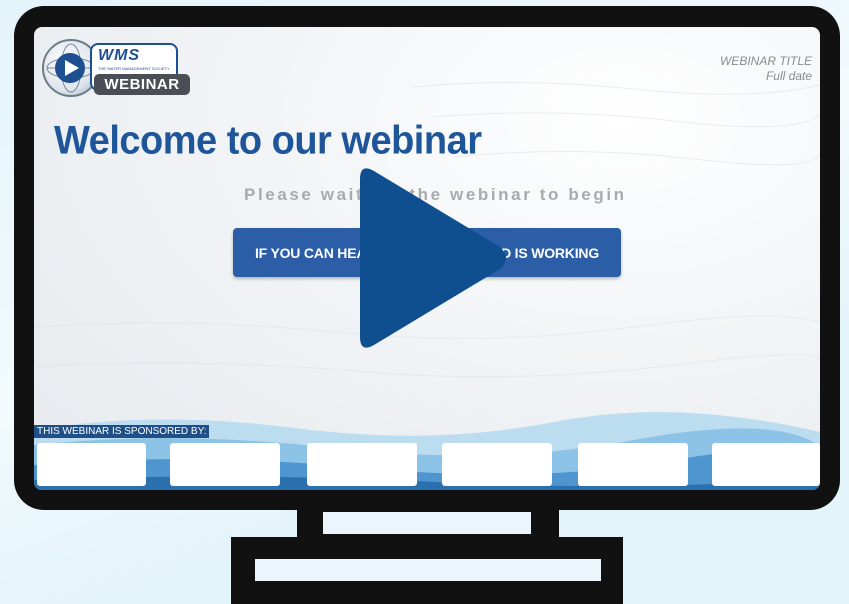  What do you see at coordinates (788, 76) in the screenshot?
I see `webinar-date: Full date` at bounding box center [788, 76].